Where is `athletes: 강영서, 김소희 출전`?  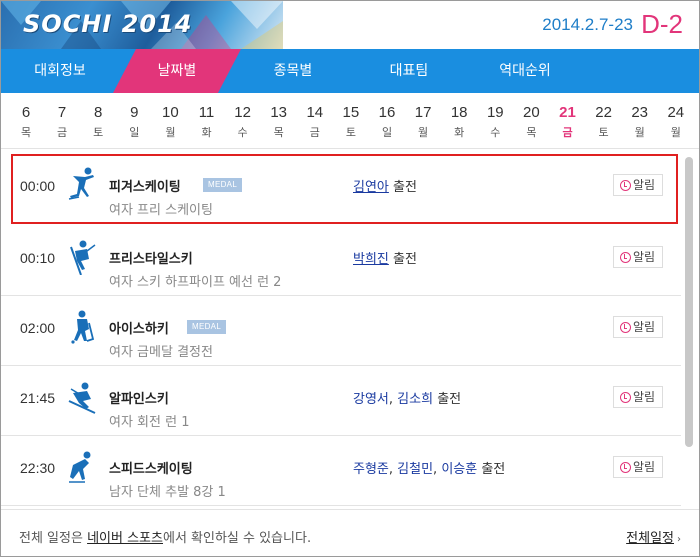
athletes: 강영서, 김소희 출전 is located at coordinates (407, 399).